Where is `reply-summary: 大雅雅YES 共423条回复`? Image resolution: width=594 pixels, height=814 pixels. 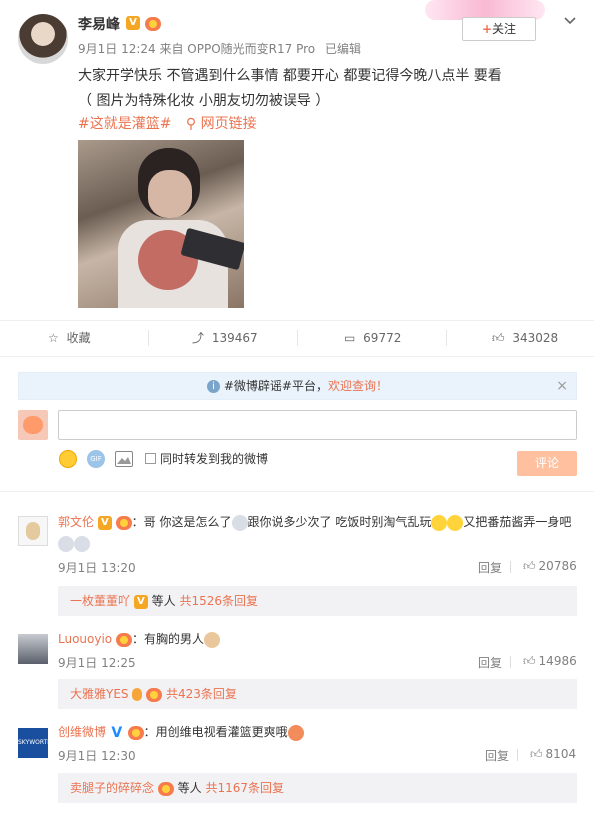
reply-summary: 大雅雅YES 共423条回复 is located at coordinates (317, 694).